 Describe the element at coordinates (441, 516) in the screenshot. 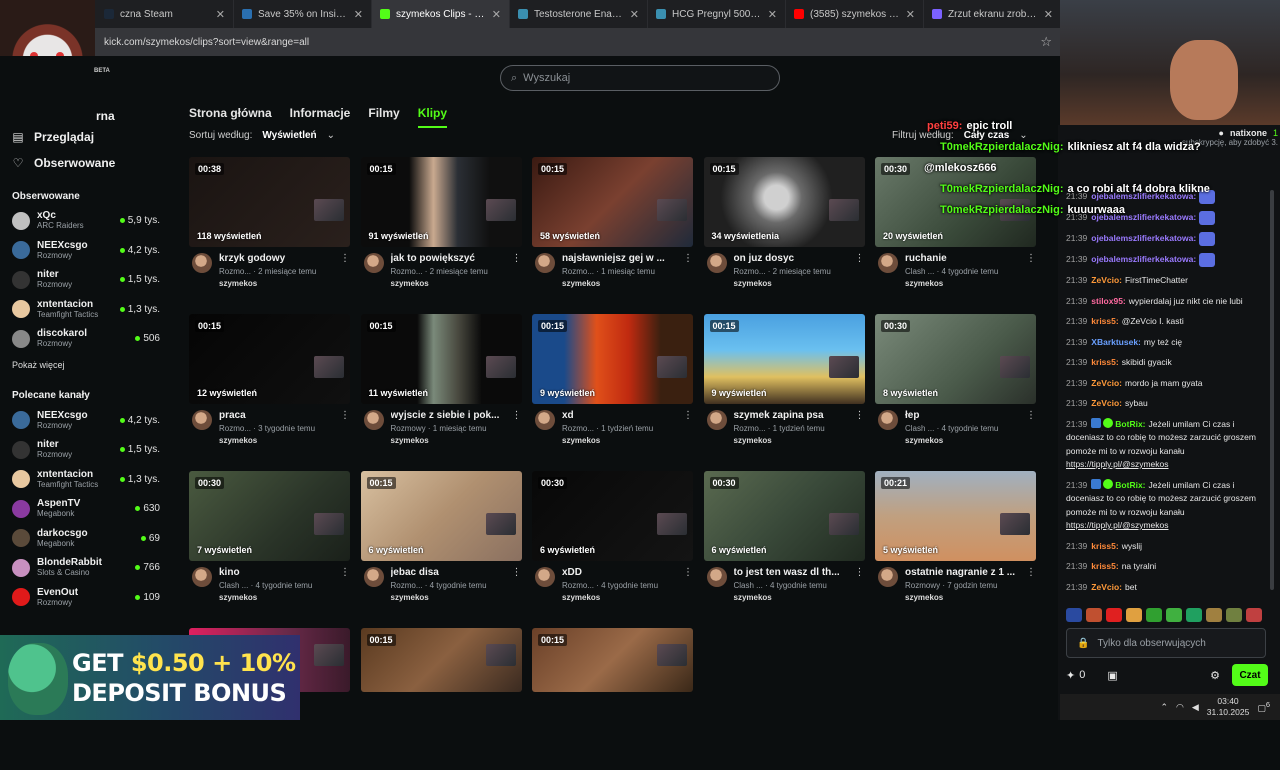

I see `clip-thumbnail: 00:15 6 wyświetleń` at that location.